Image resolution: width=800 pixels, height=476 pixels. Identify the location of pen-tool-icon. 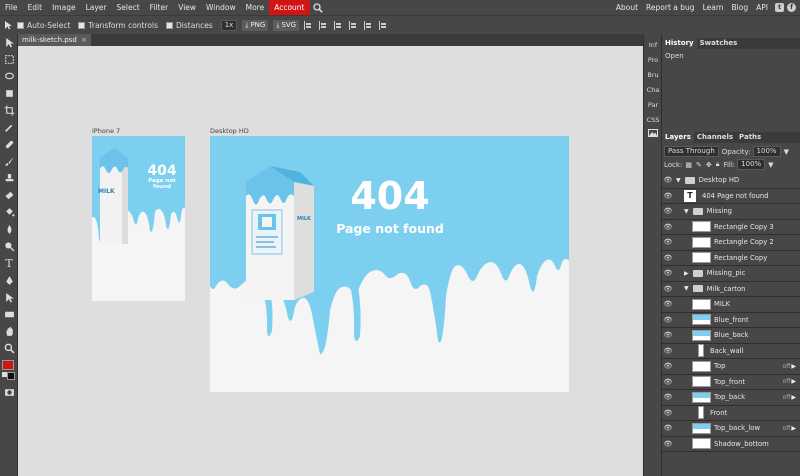
(9, 280).